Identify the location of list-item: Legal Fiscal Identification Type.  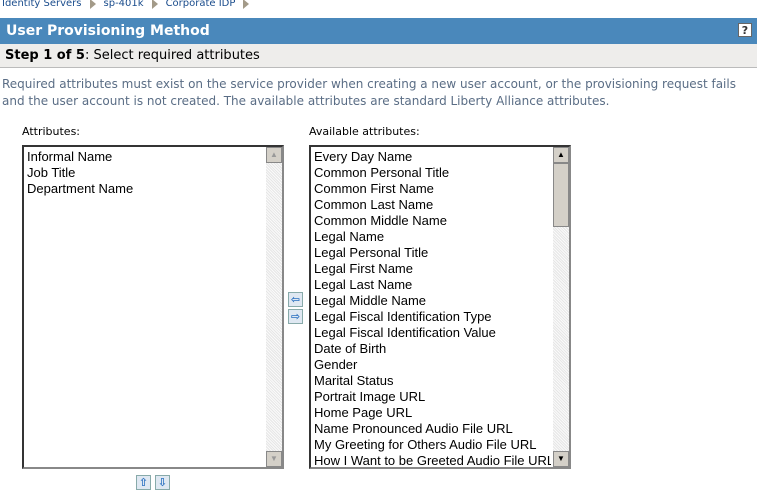
(432, 317).